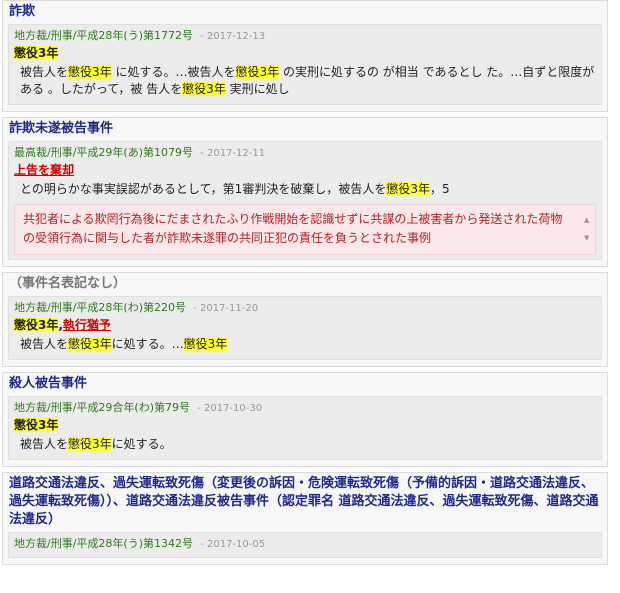 This screenshot has height=593, width=620. I want to click on case-meta: 最高裁/刑事/平成29年(あ)第1079号 - 2017-12-11, so click(140, 152).